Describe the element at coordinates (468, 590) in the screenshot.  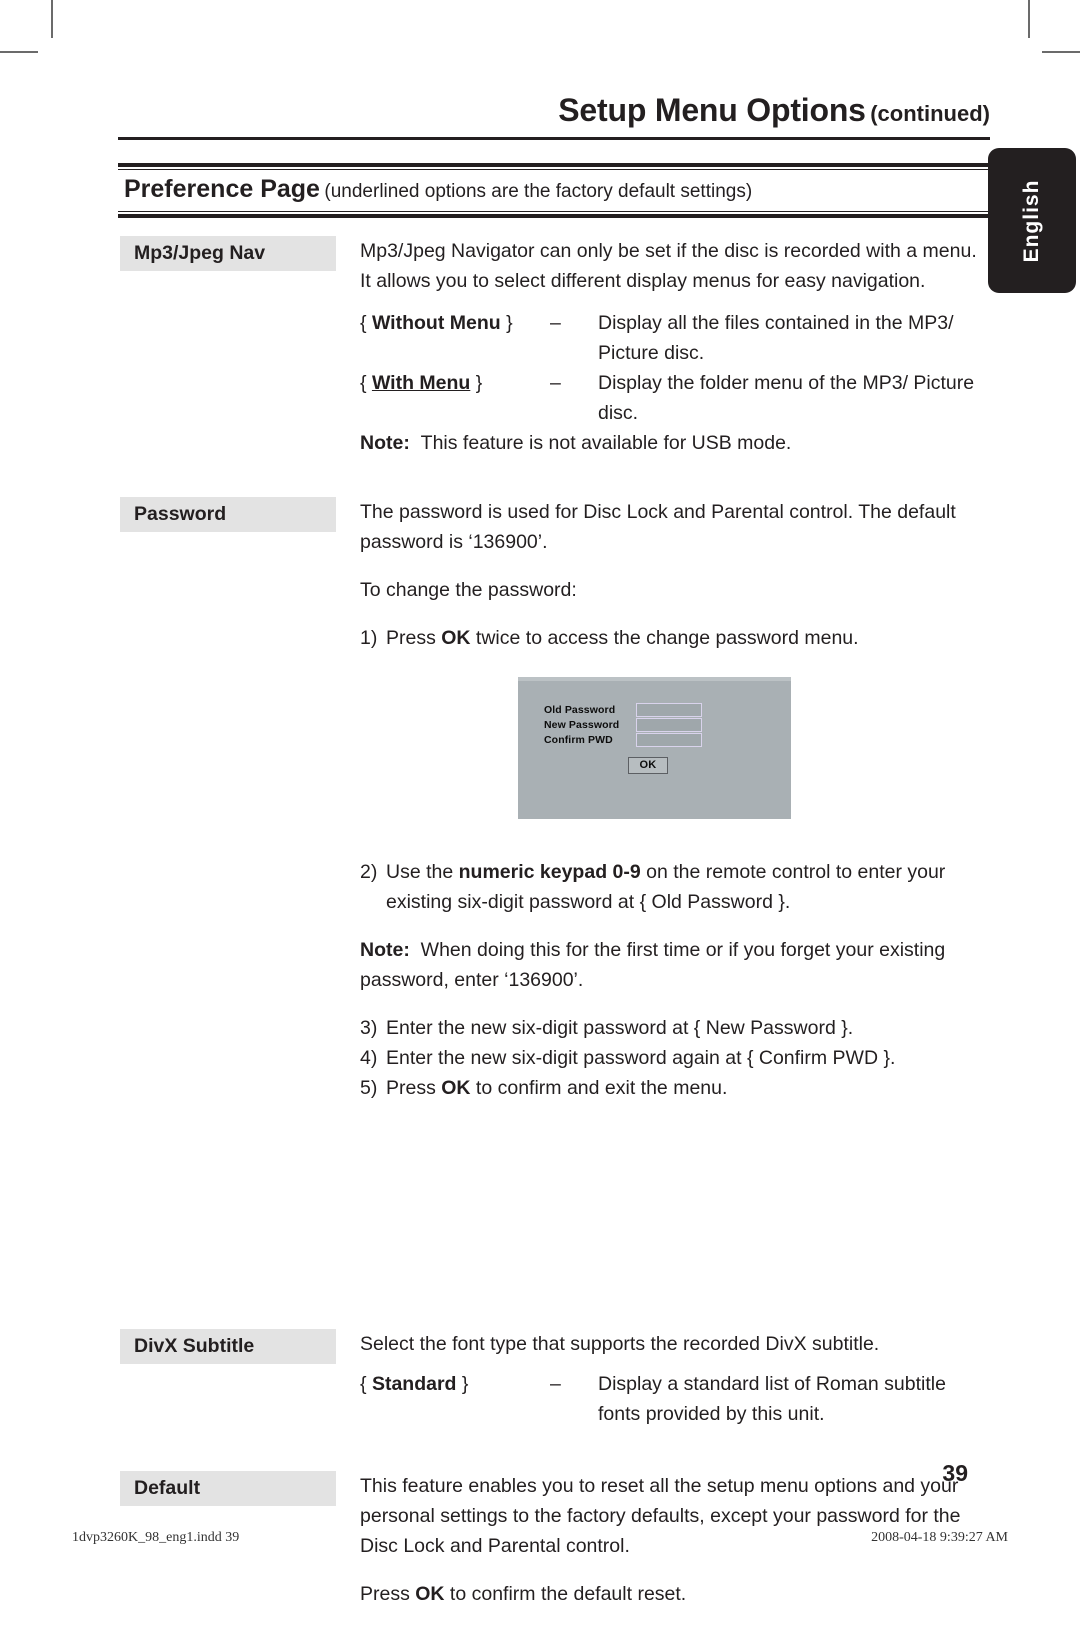
I see `password-to-change-text: To change the password:` at that location.